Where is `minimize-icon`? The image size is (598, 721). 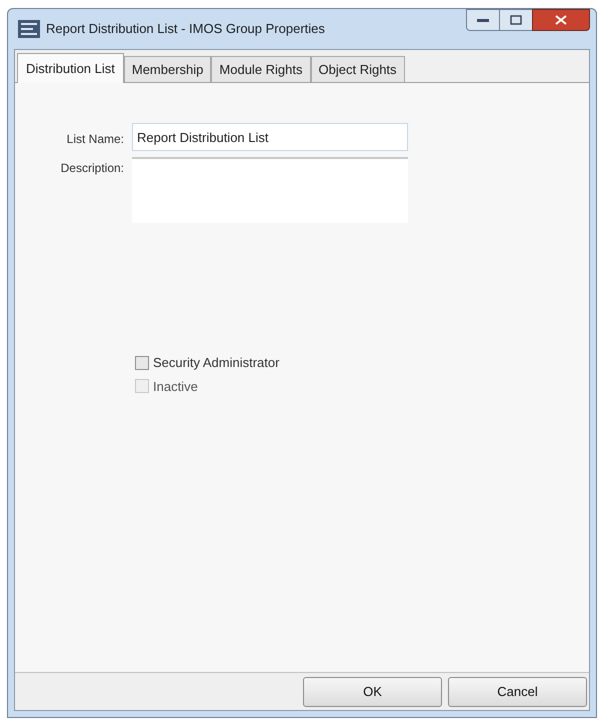 minimize-icon is located at coordinates (483, 20).